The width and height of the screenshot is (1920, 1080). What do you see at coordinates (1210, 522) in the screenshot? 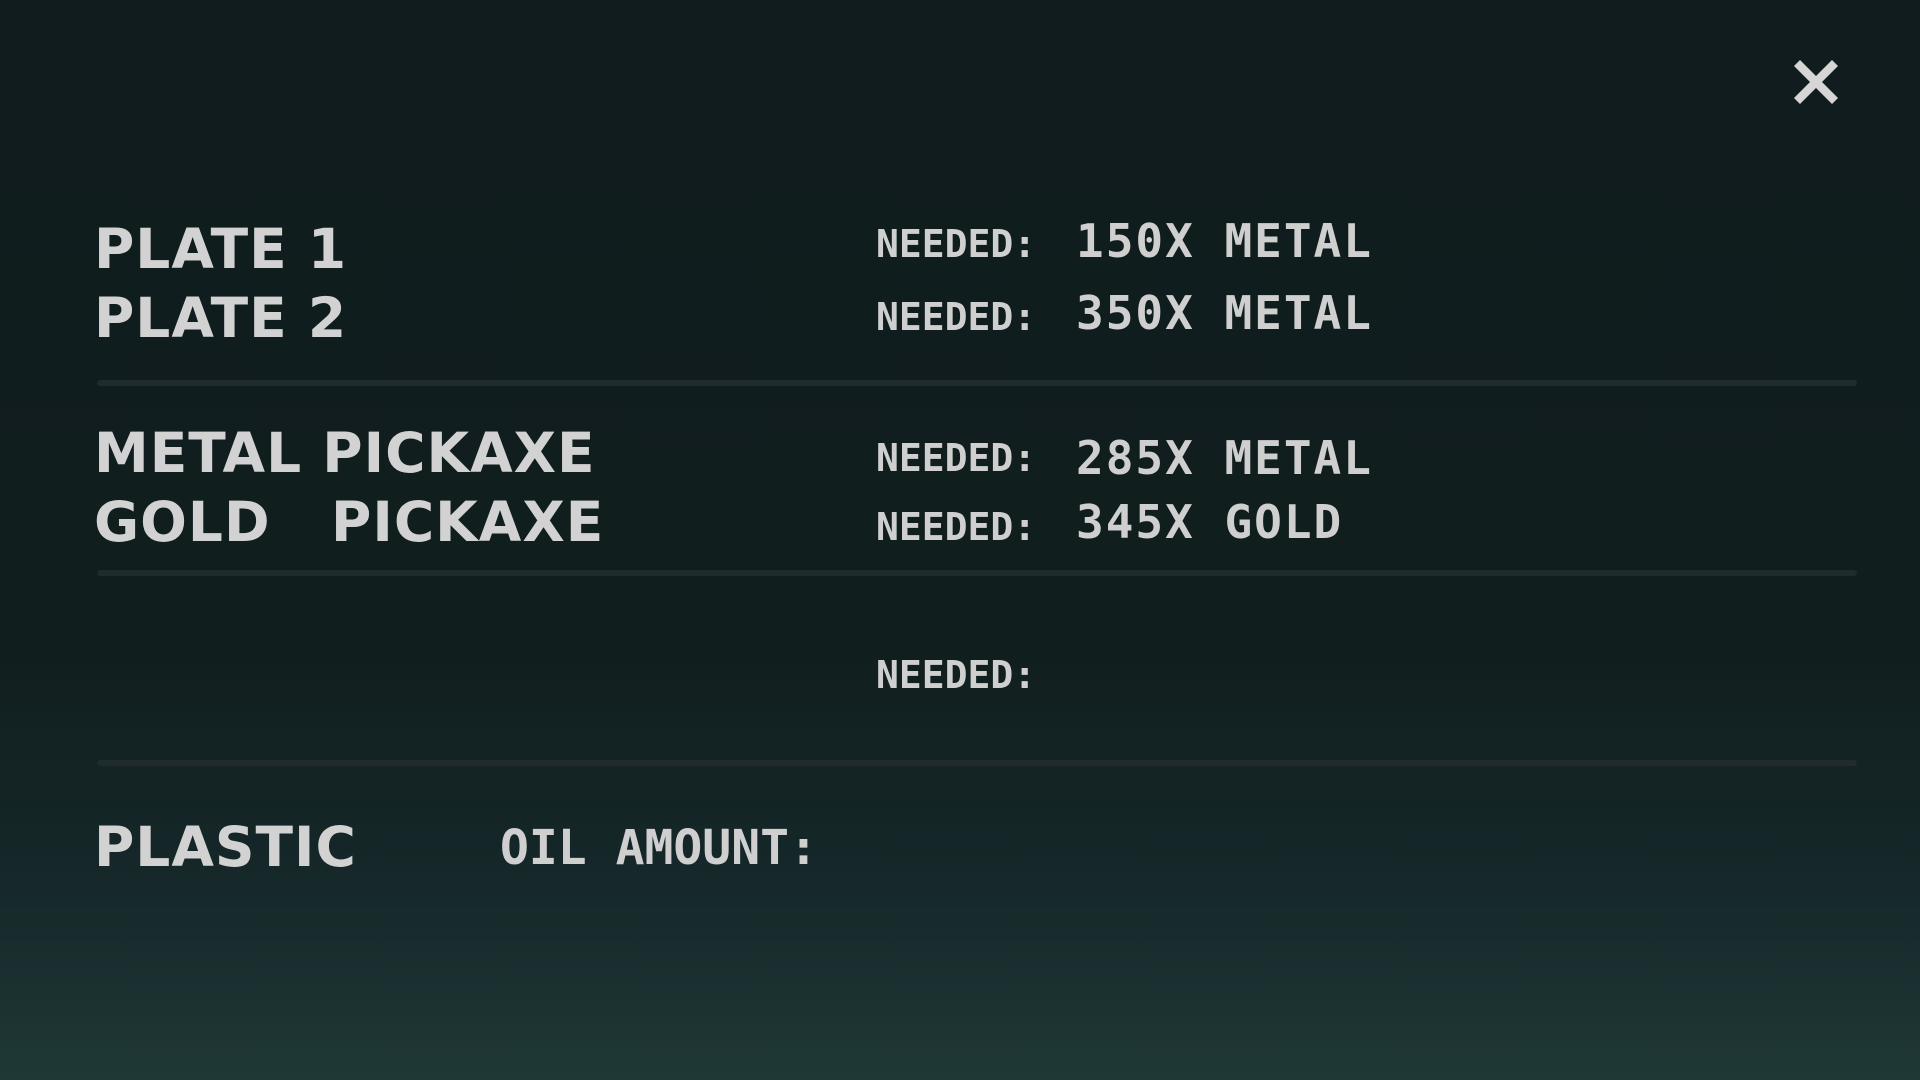
I see `needed-value: 345x Gold` at bounding box center [1210, 522].